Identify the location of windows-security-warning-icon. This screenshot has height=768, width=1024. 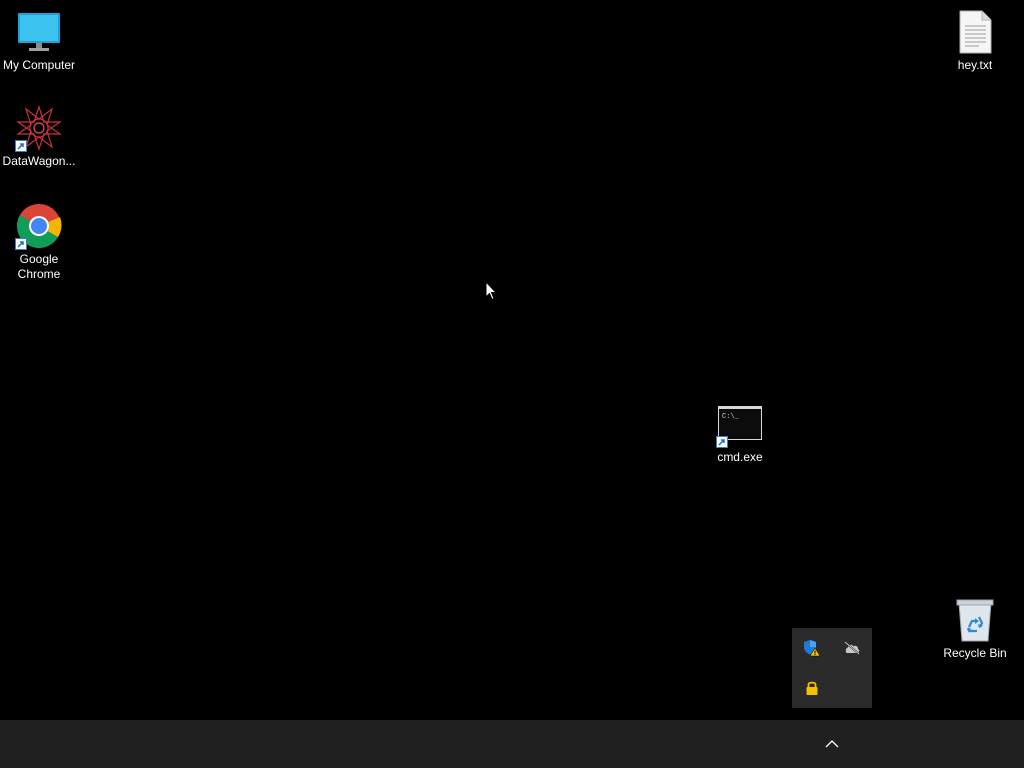
(812, 648).